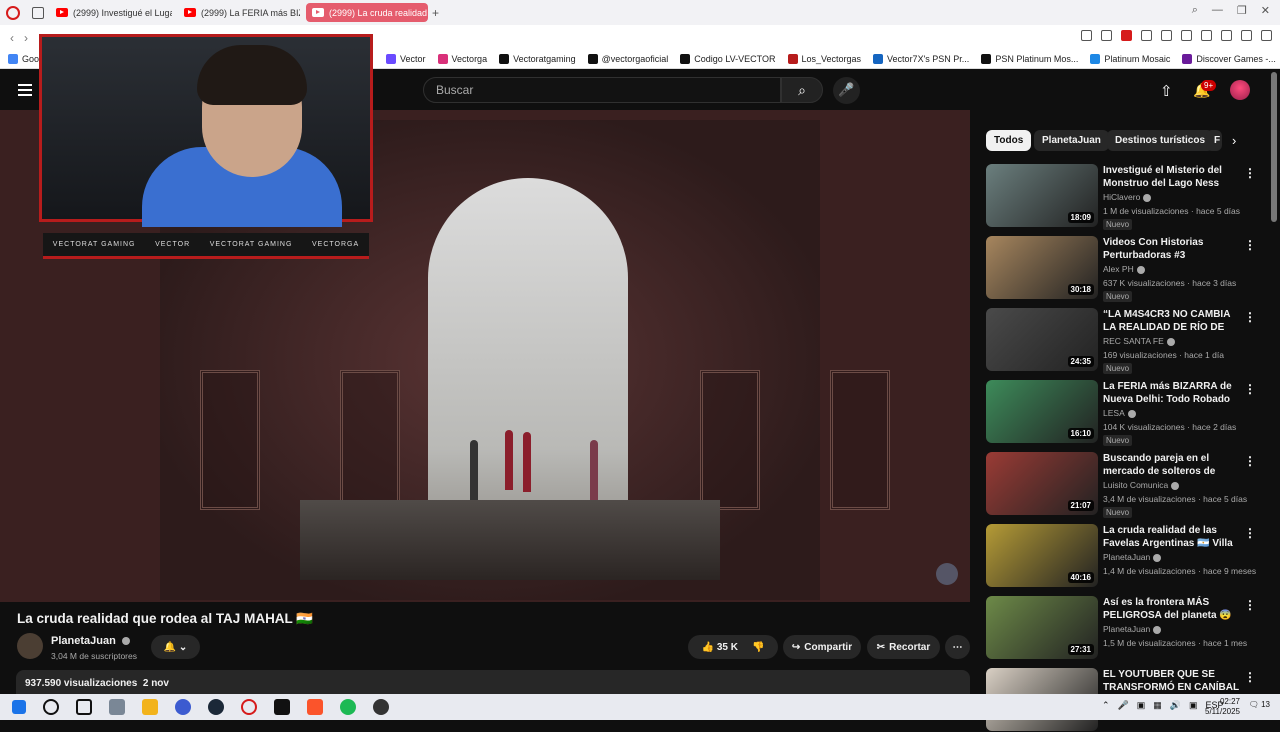  What do you see at coordinates (1234, 140) in the screenshot?
I see `chevron-right-icon: ›` at bounding box center [1234, 140].